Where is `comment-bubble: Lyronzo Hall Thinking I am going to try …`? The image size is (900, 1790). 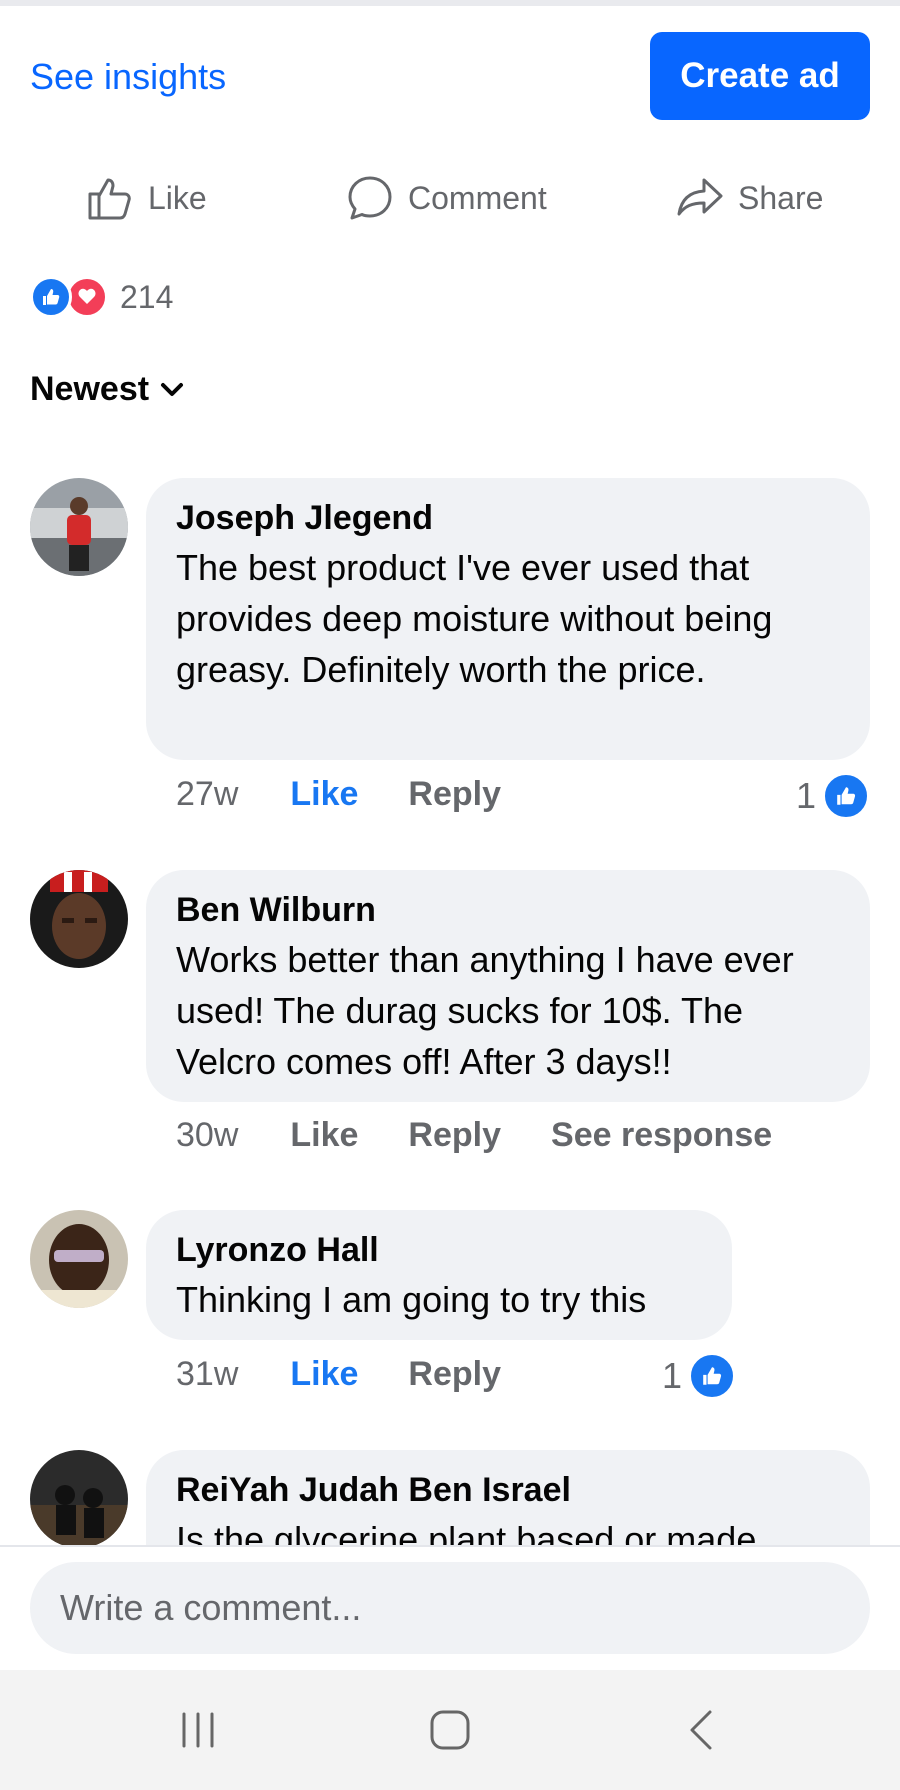 comment-bubble: Lyronzo Hall Thinking I am going to try … is located at coordinates (439, 1275).